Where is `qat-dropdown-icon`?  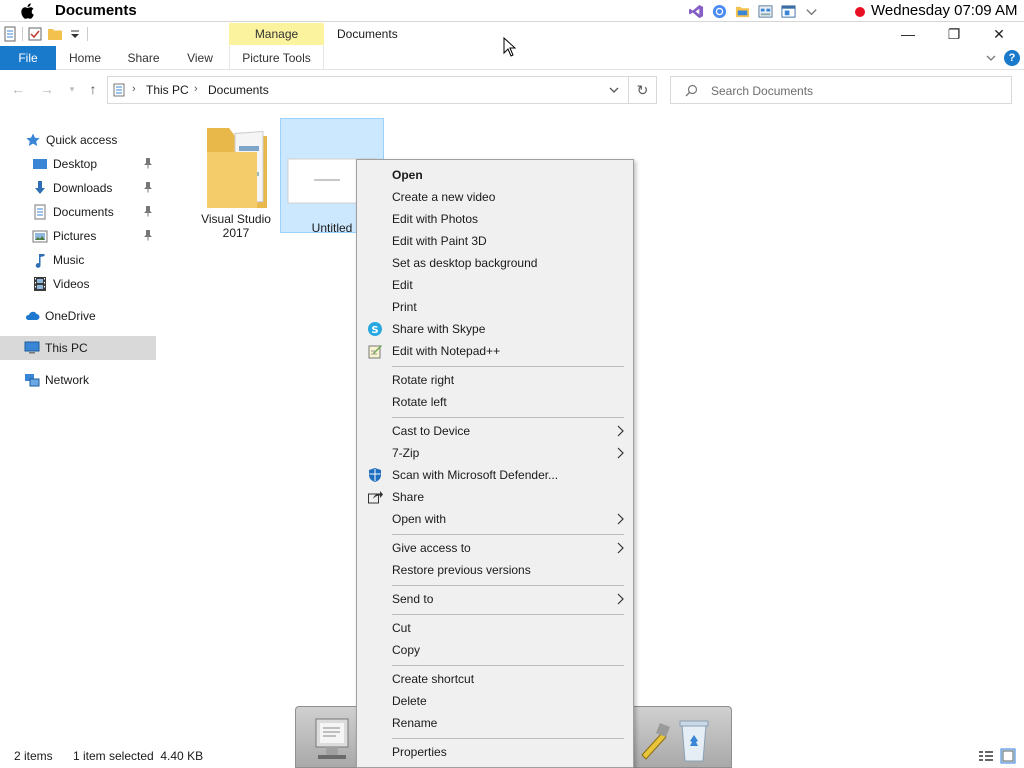
qat-dropdown-icon is located at coordinates (75, 34).